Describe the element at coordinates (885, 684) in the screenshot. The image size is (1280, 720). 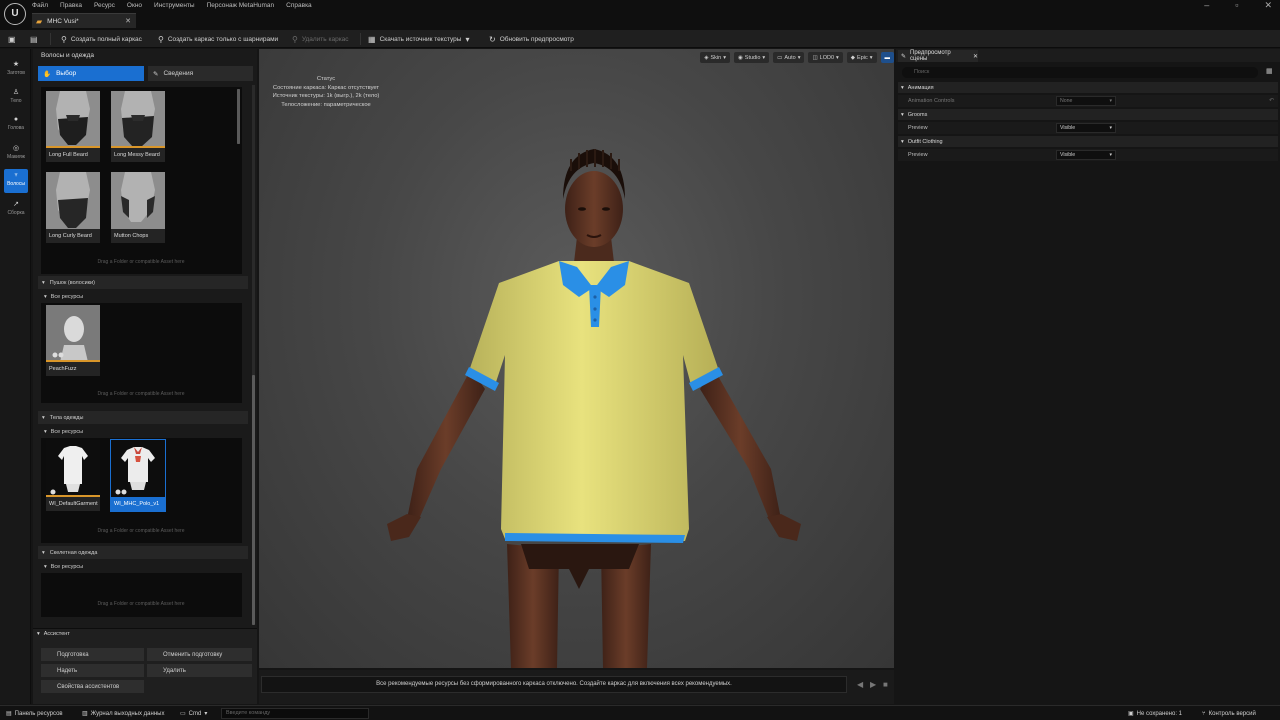
I see `stop-icon: ■` at that location.